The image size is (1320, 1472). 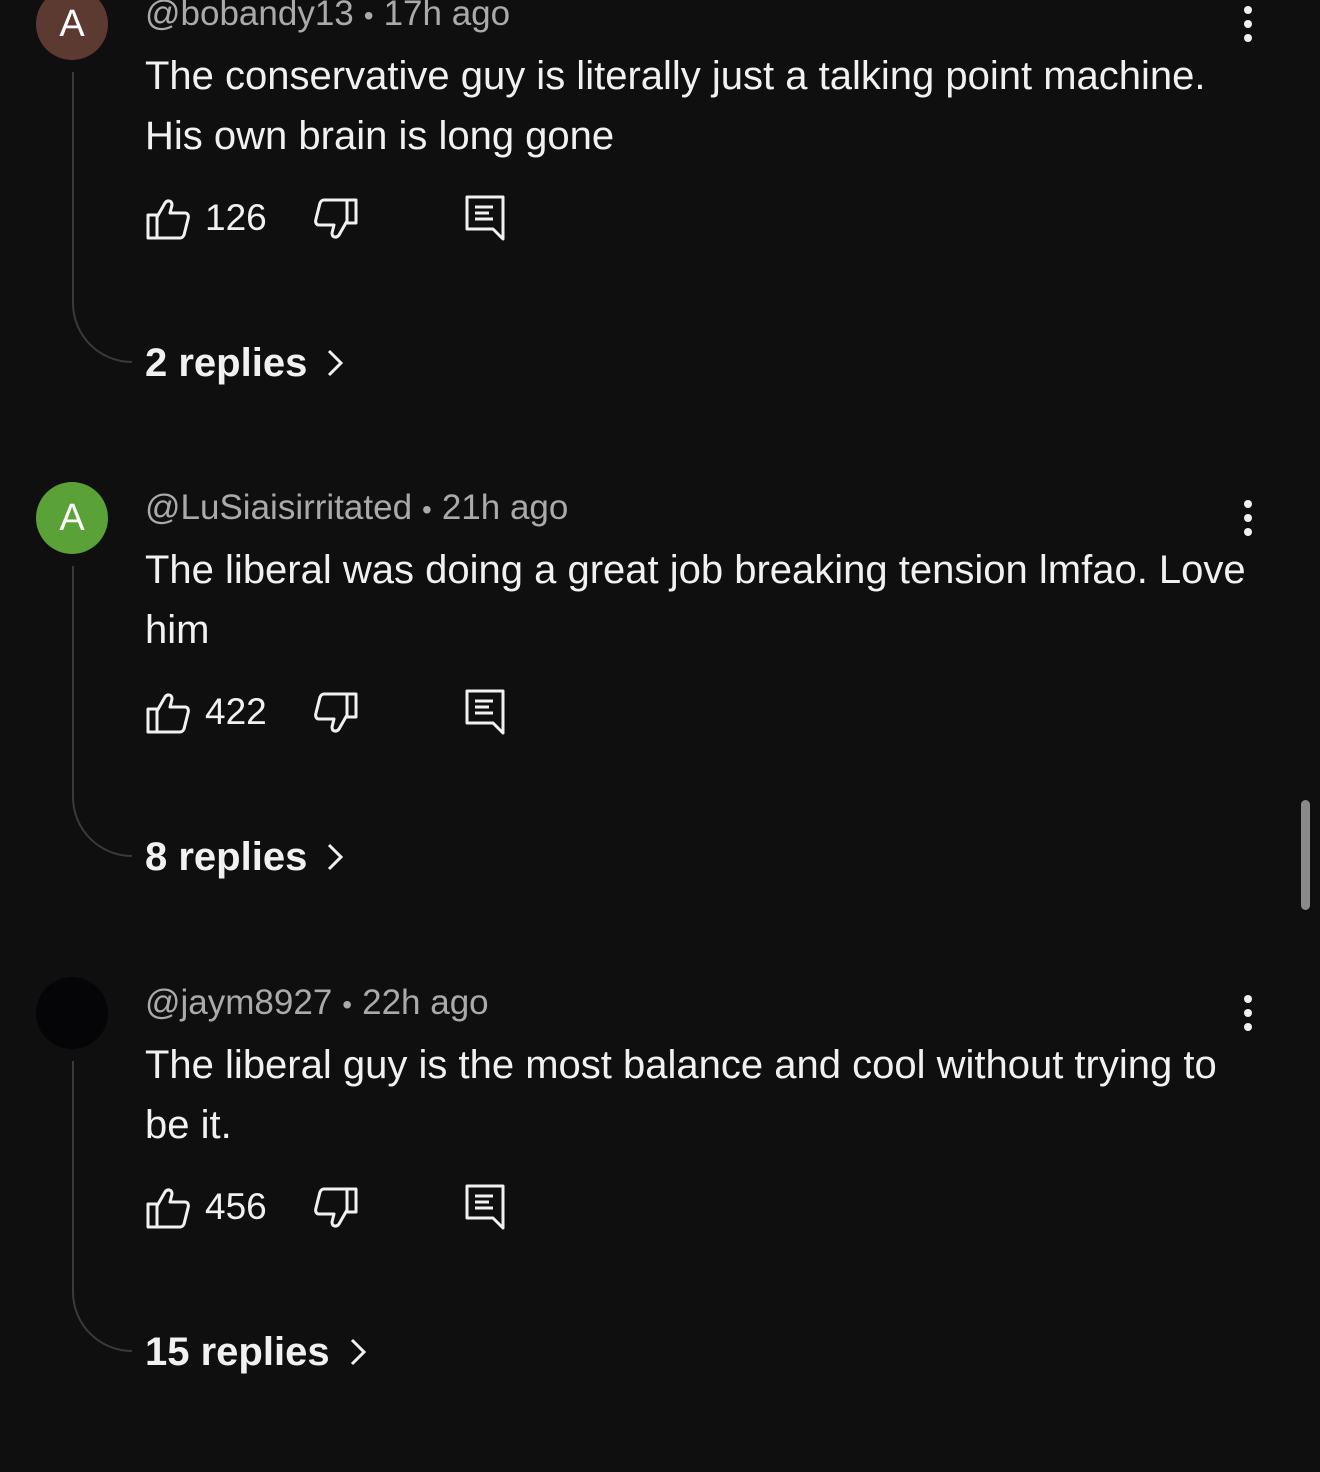 I want to click on comment-meta: @bobandy13 • 17h ago, so click(x=327, y=19).